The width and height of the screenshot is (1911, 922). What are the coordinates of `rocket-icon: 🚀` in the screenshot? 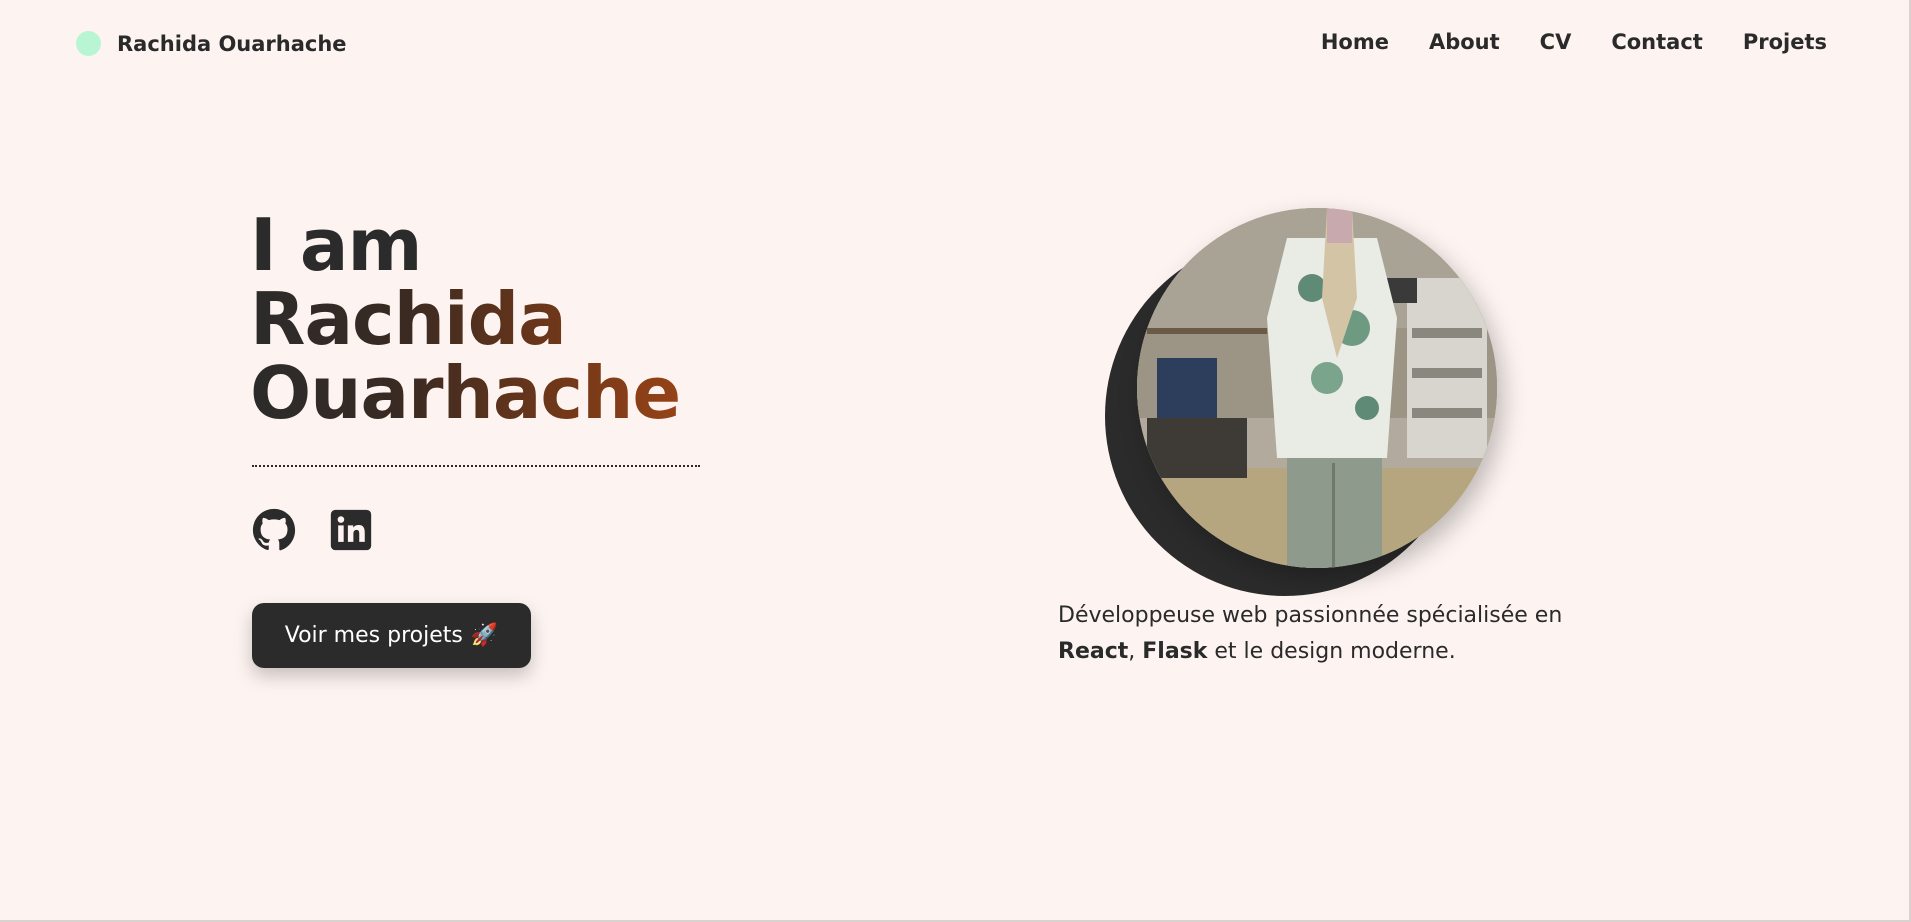 It's located at (484, 635).